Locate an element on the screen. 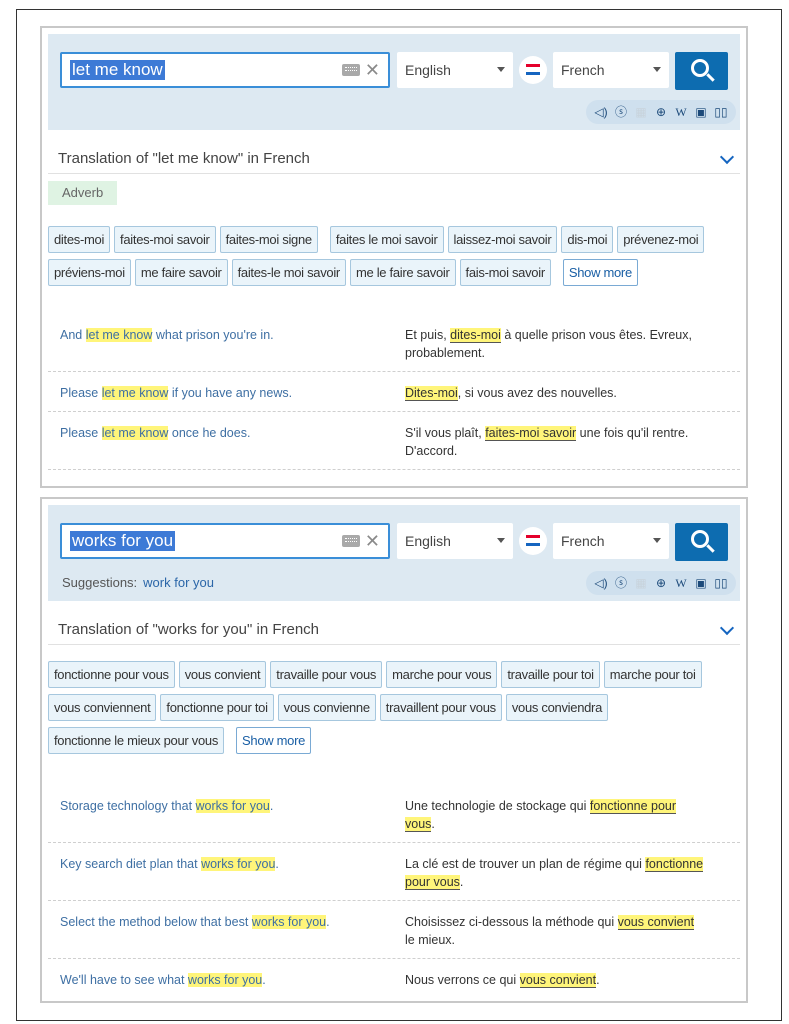  search-input: let me know ✕ is located at coordinates (225, 70).